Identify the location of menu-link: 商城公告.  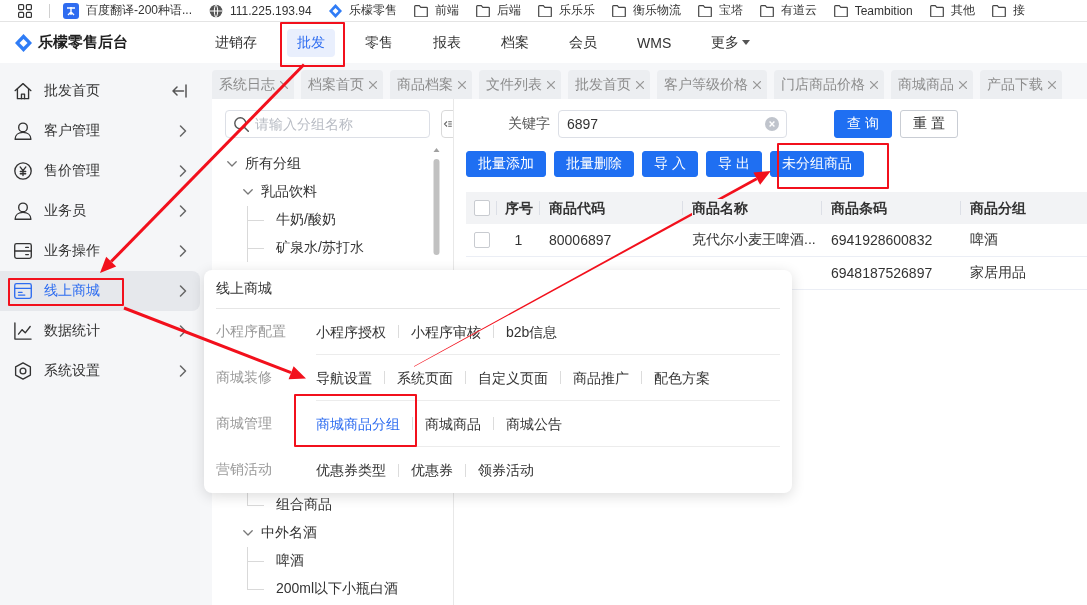
(534, 423).